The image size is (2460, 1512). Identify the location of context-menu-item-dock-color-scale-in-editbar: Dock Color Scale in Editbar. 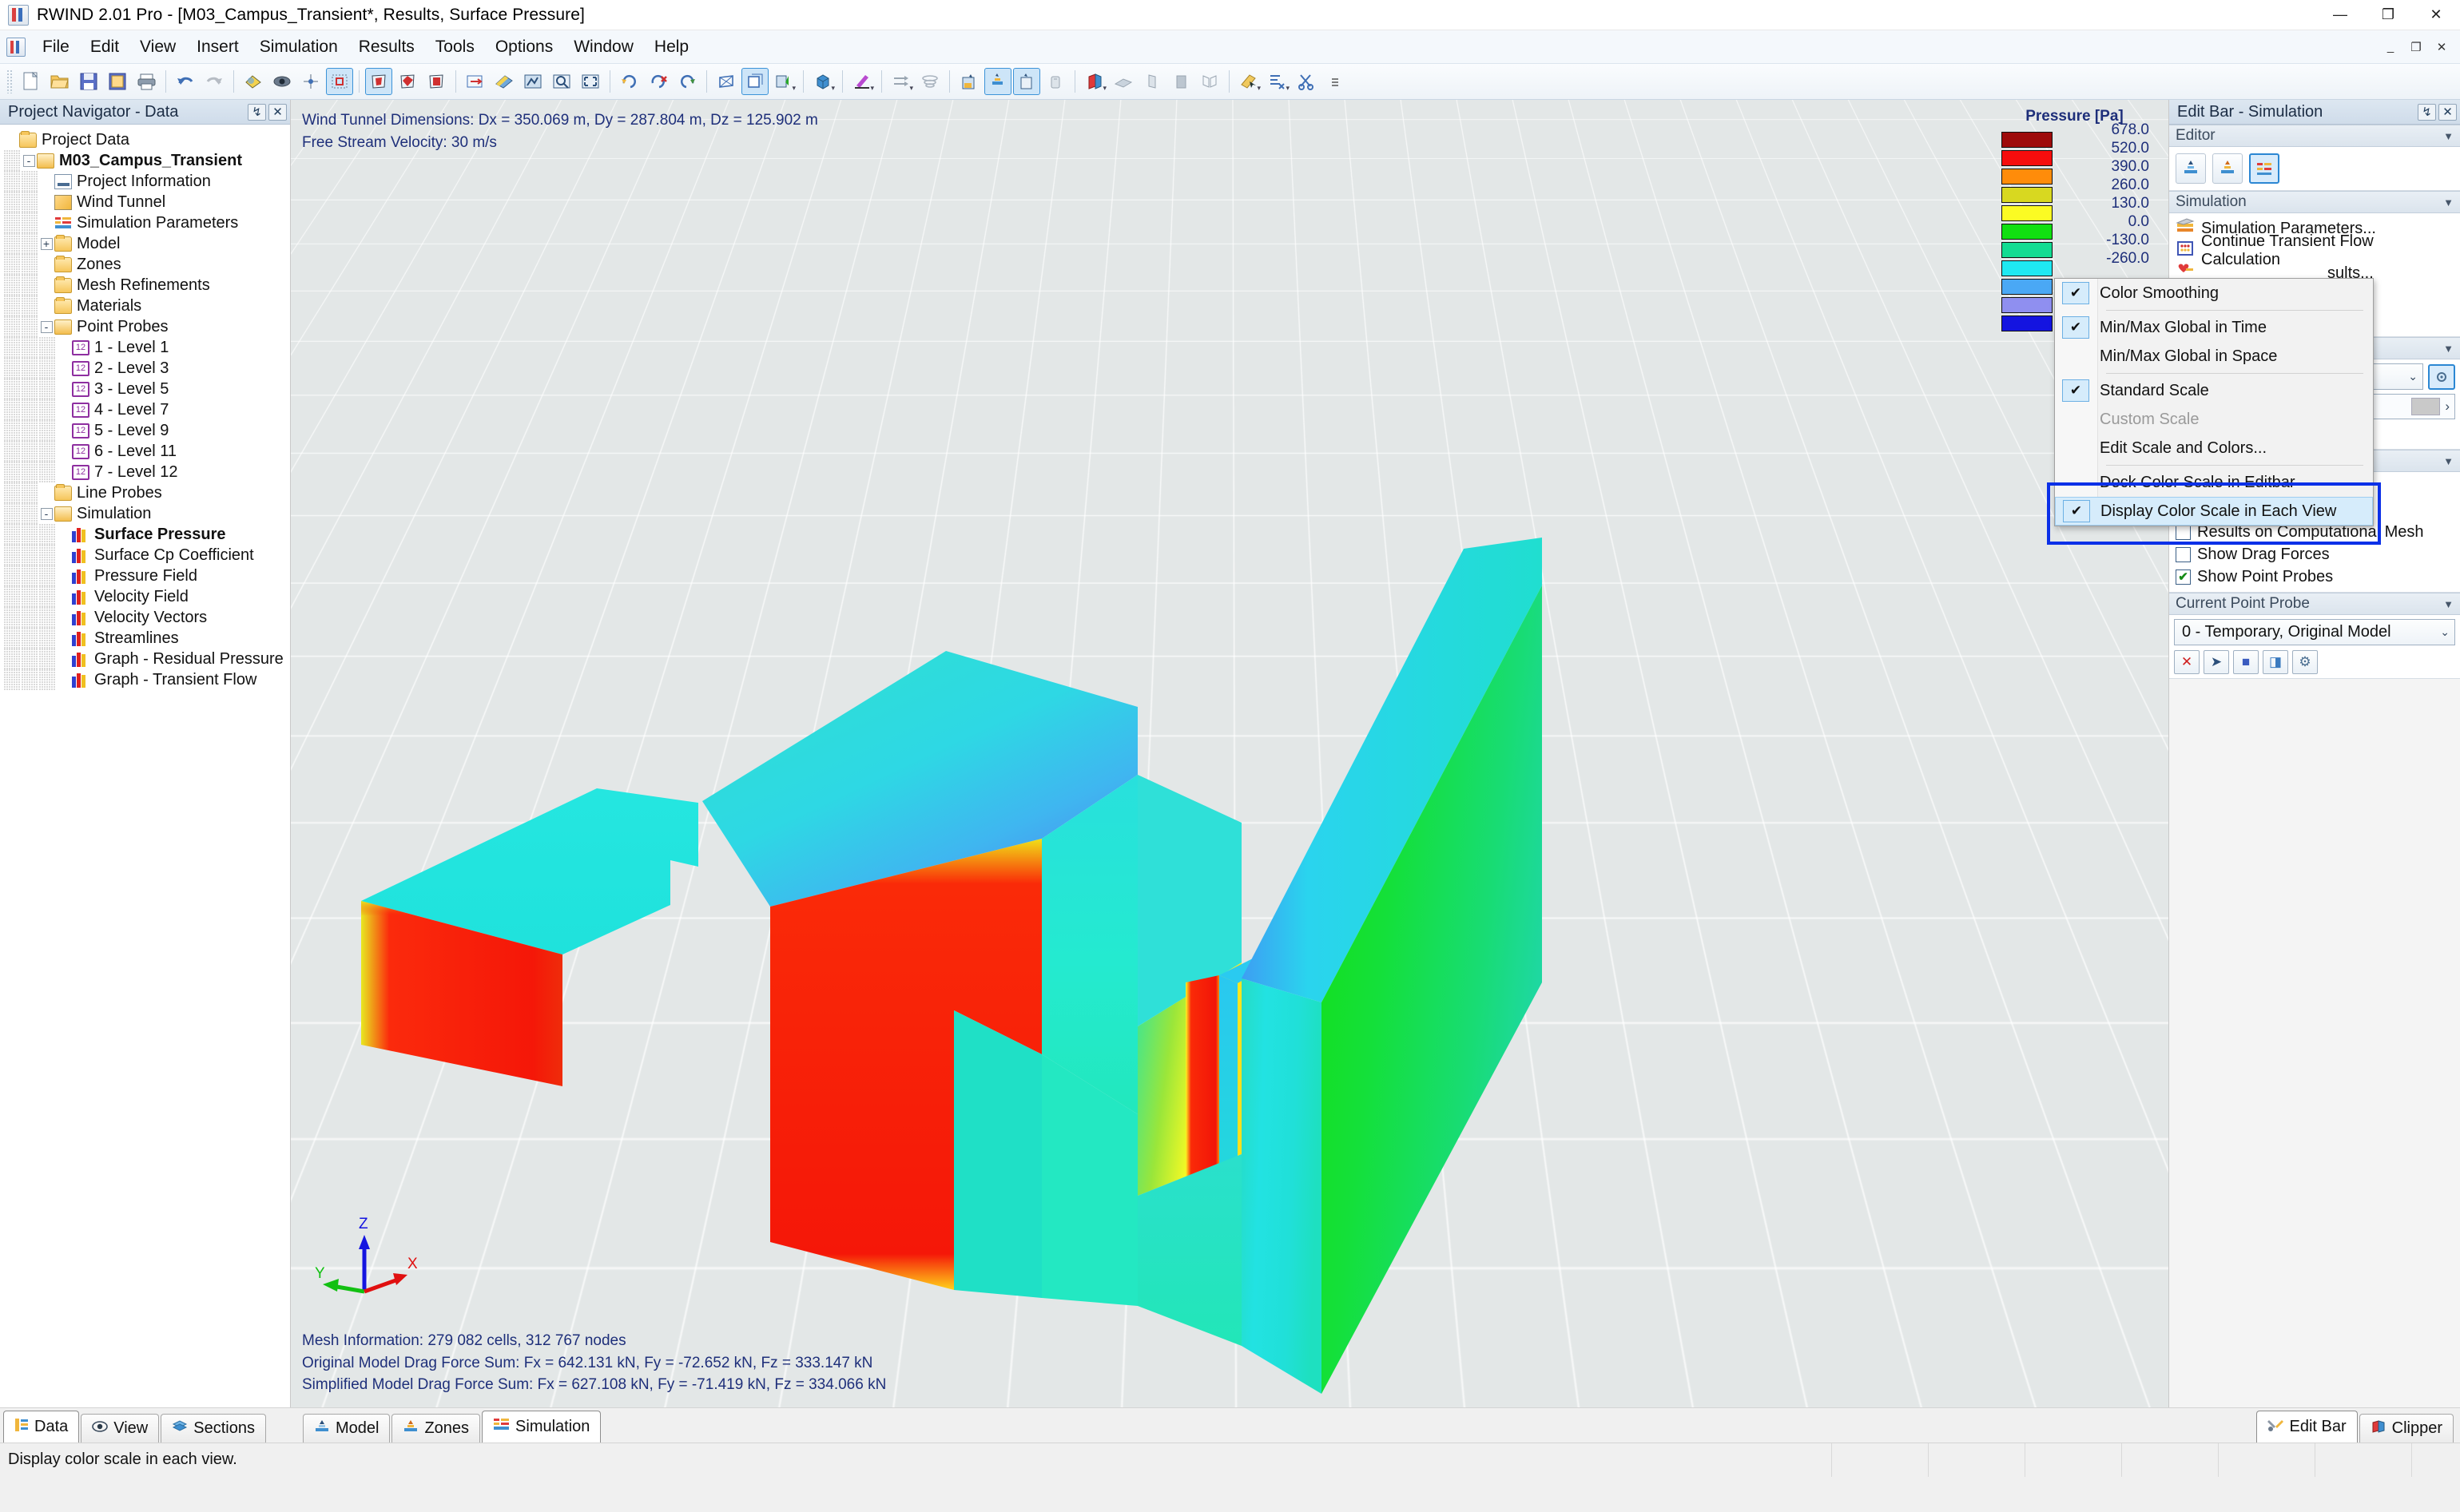
(2214, 482).